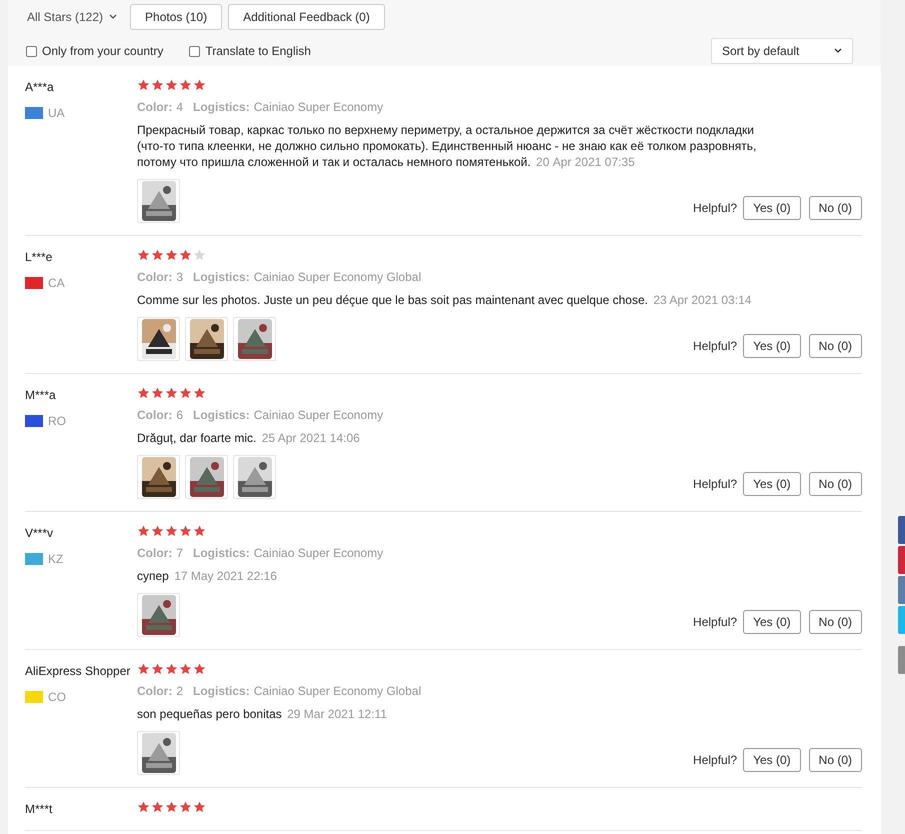 The width and height of the screenshot is (905, 834). I want to click on attribute-value: 3, so click(180, 277).